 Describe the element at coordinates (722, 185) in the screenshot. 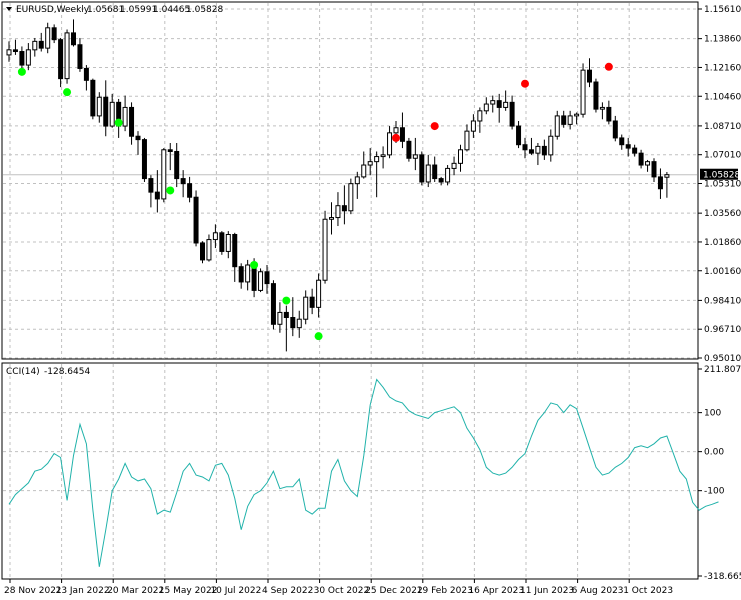

I see `price-tick-label: 1.05310` at that location.